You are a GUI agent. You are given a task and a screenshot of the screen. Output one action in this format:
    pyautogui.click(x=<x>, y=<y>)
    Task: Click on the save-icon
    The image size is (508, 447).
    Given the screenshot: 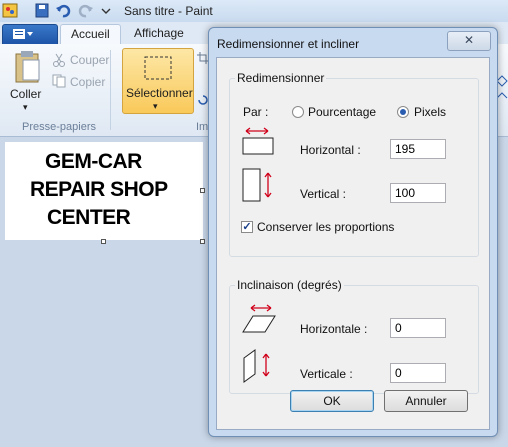 What is the action you would take?
    pyautogui.click(x=42, y=10)
    